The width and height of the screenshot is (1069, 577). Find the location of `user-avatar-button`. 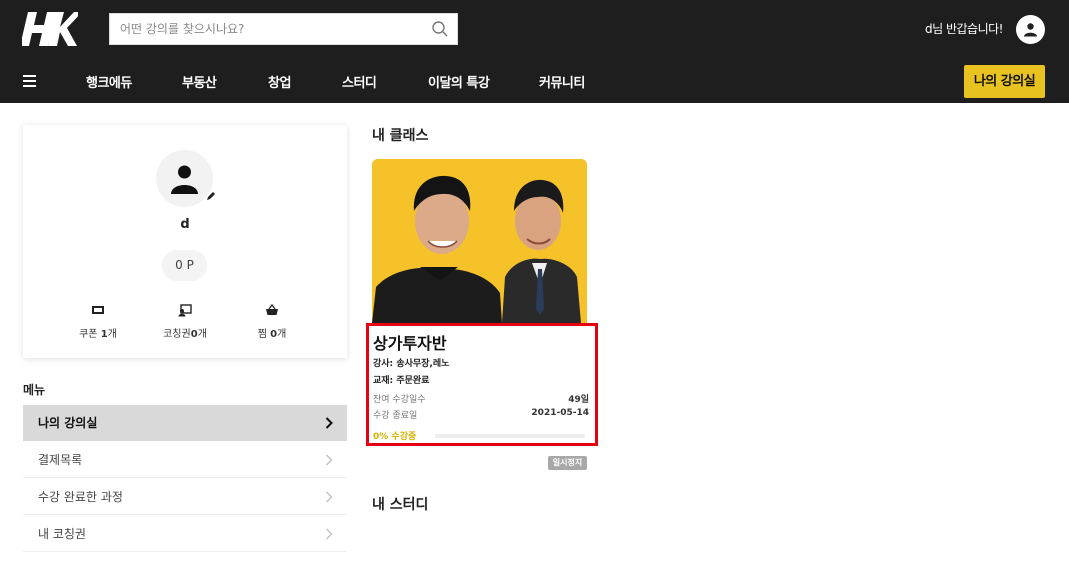

user-avatar-button is located at coordinates (1030, 29).